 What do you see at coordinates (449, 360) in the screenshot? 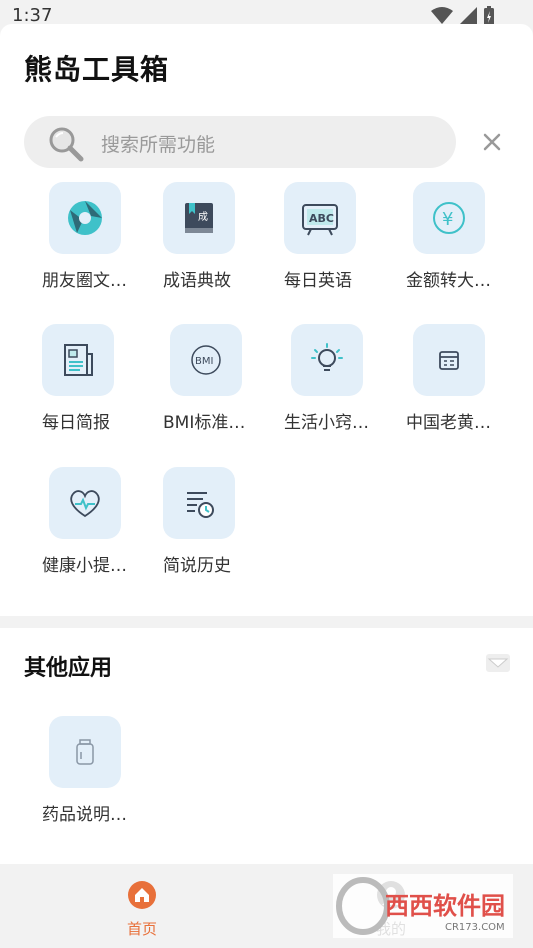
I see `calendar-icon` at bounding box center [449, 360].